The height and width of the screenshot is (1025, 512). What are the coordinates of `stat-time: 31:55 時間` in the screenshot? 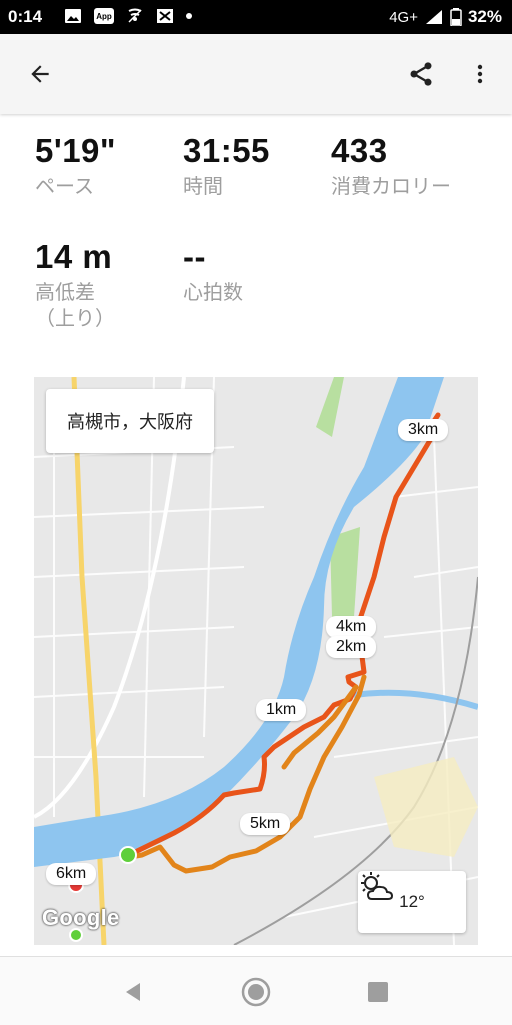 It's located at (226, 166).